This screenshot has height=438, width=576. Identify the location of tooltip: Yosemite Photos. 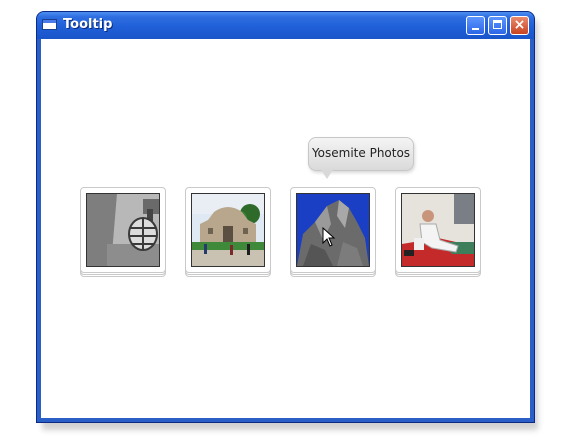
(361, 158).